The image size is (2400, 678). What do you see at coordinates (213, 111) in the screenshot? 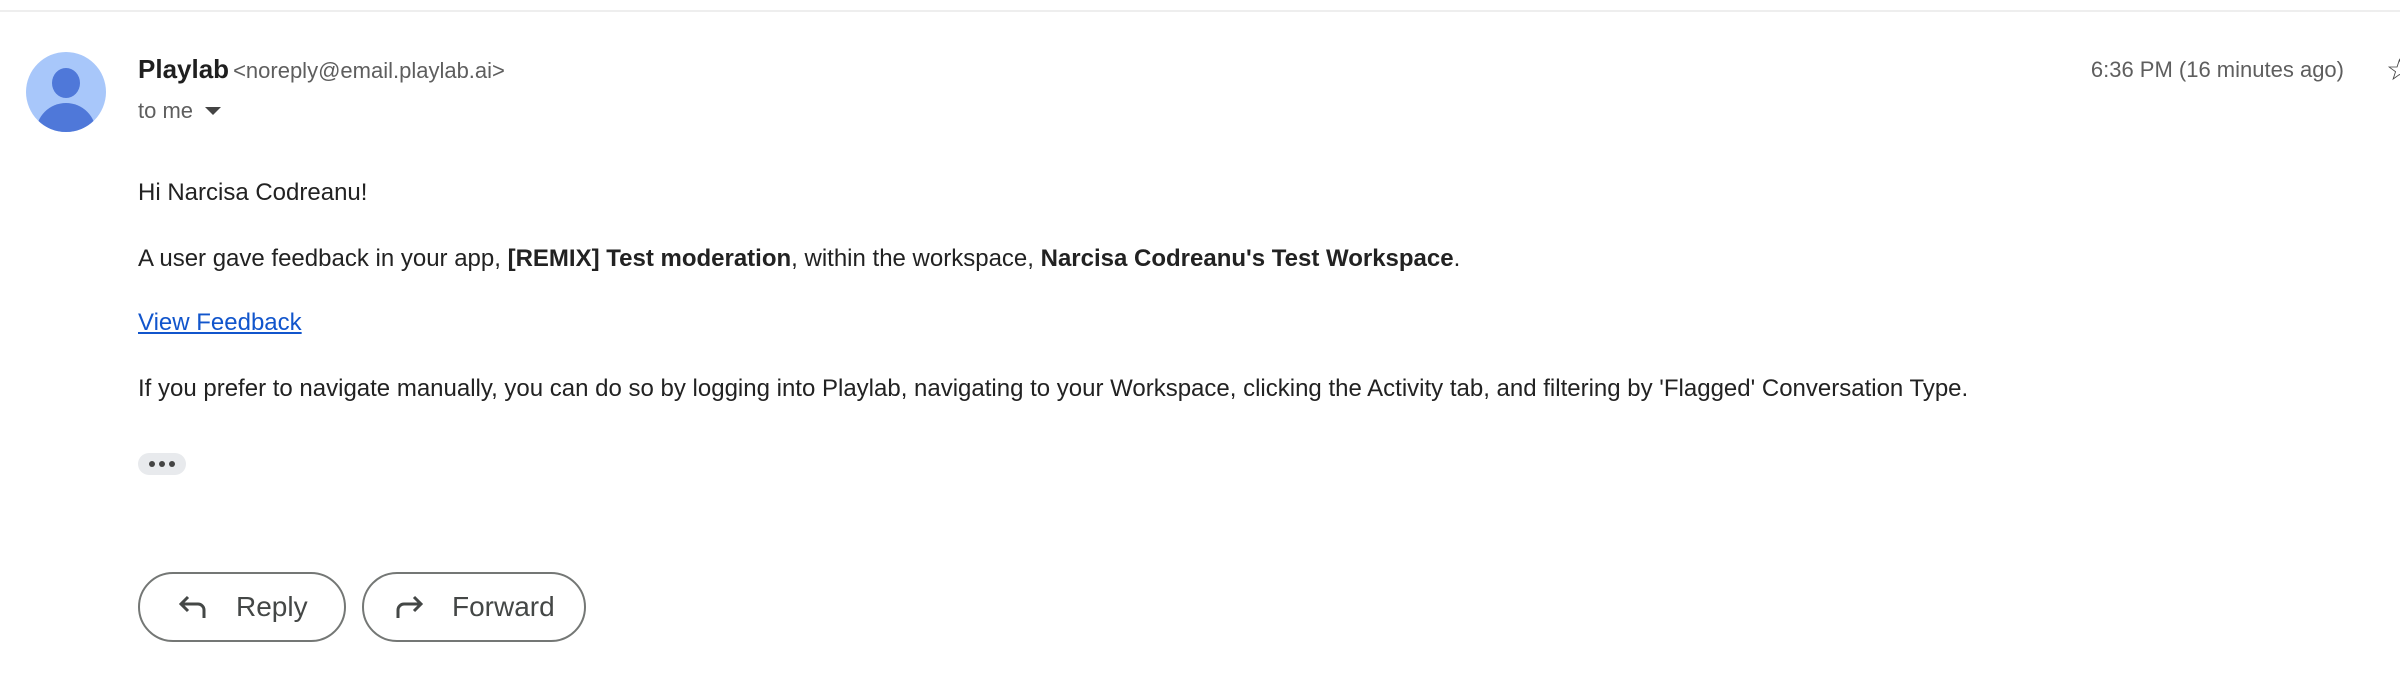
I see `caret-down-icon` at bounding box center [213, 111].